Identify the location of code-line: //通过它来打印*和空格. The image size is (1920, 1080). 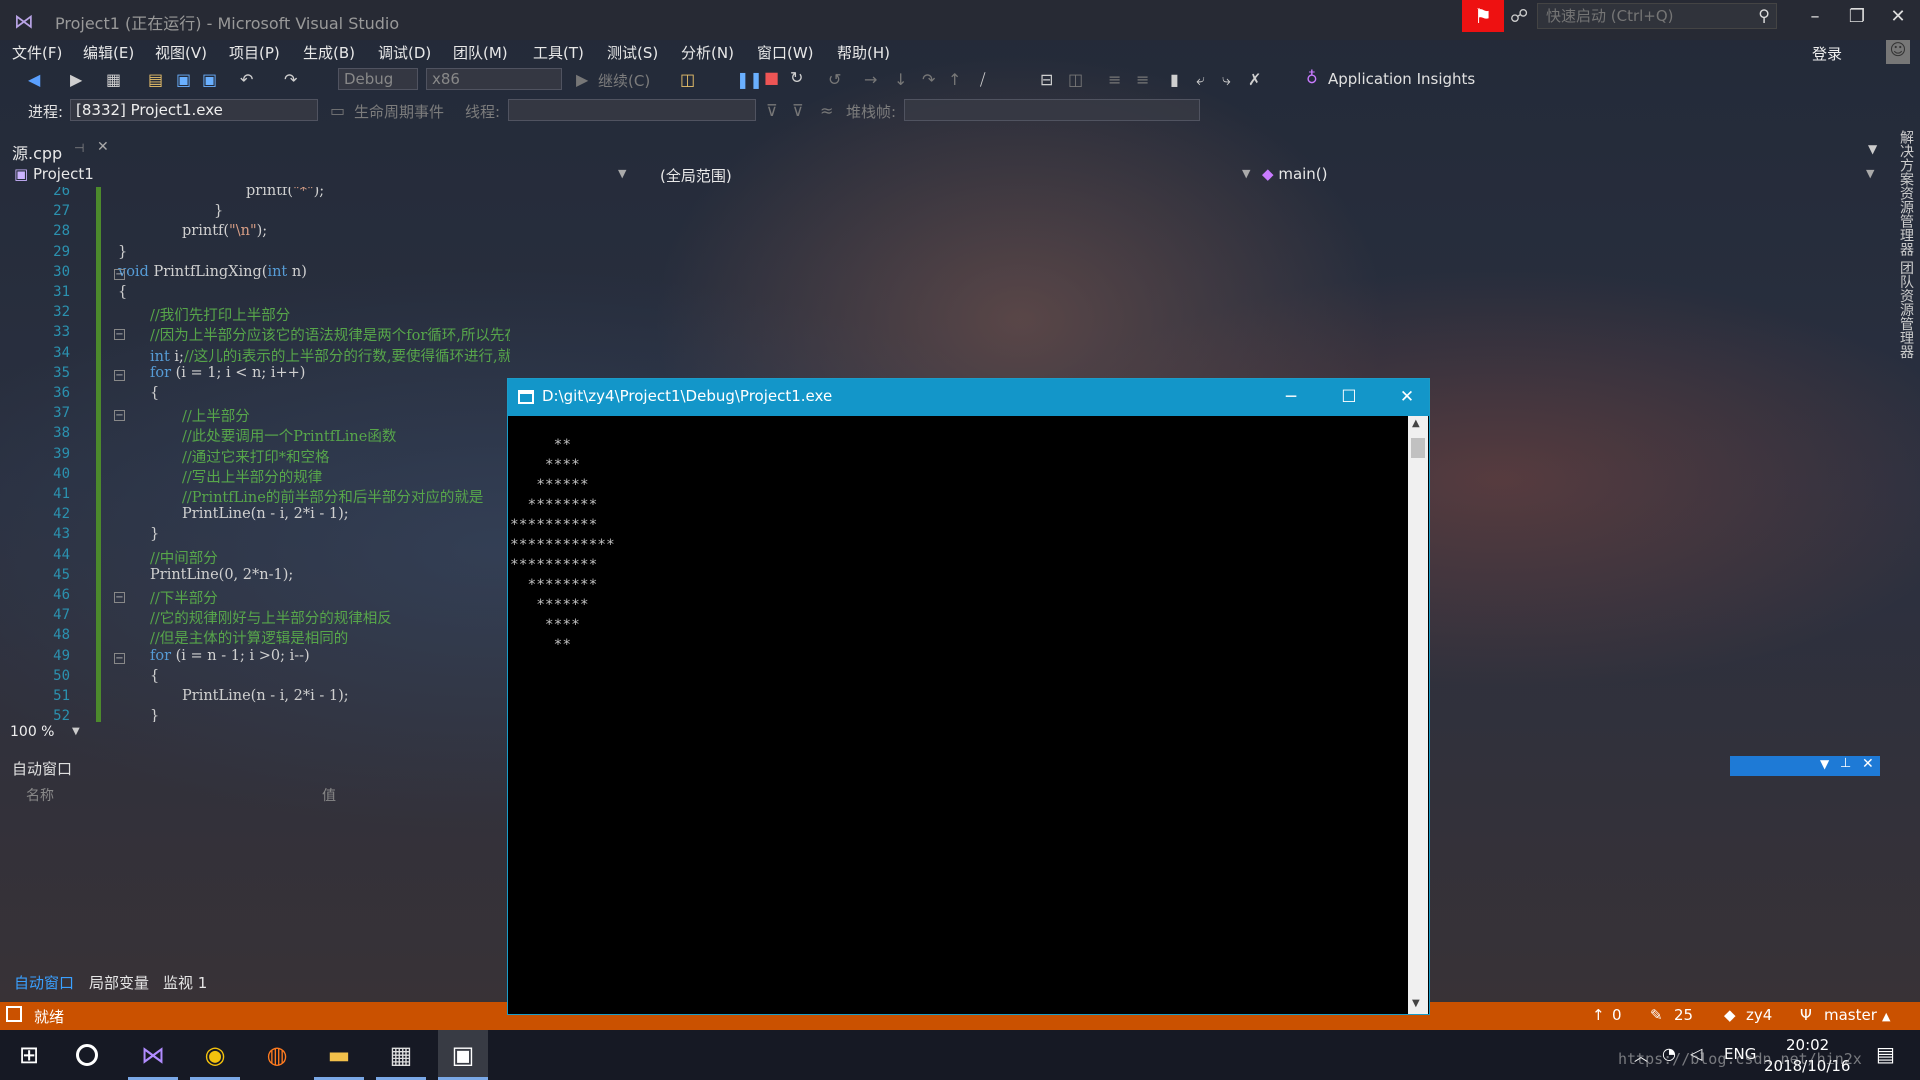
(256, 456).